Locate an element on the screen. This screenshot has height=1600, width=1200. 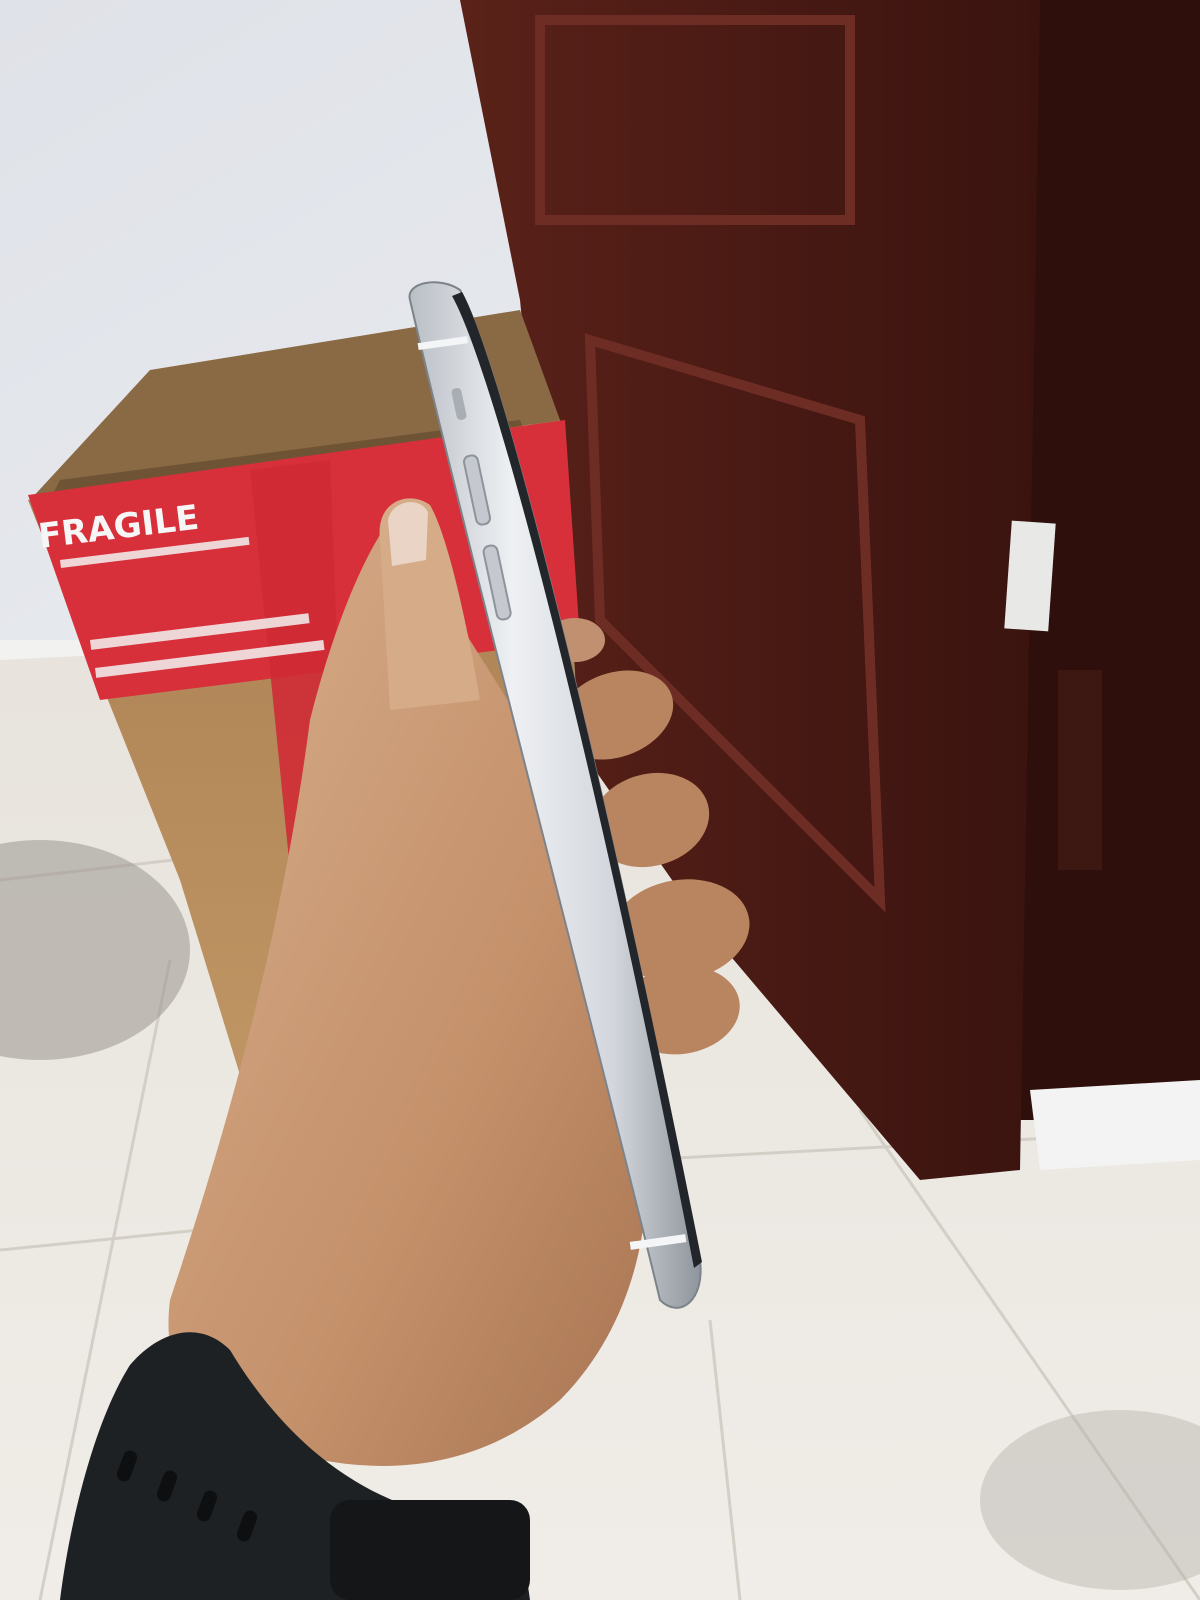
door-hinge-label is located at coordinates (1030, 576).